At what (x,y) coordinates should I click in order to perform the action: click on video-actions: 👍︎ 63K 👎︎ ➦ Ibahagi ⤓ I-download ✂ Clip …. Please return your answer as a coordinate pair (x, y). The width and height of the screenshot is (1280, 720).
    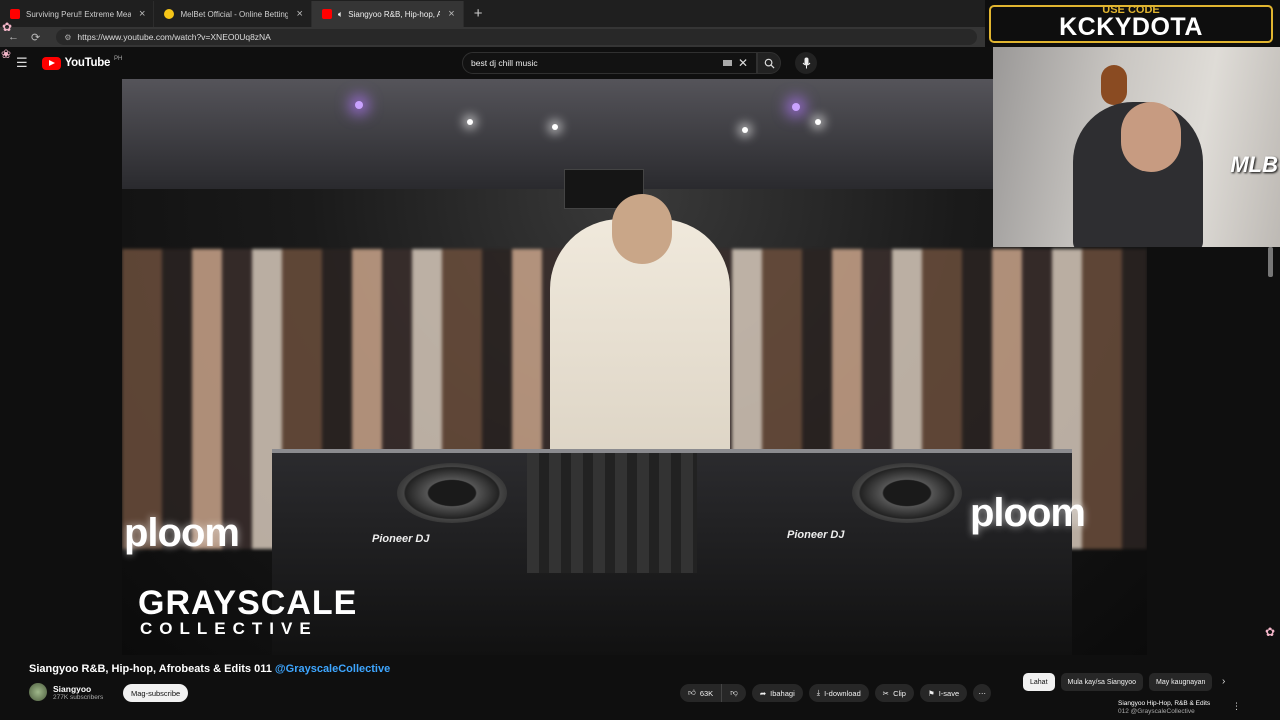
    Looking at the image, I should click on (836, 693).